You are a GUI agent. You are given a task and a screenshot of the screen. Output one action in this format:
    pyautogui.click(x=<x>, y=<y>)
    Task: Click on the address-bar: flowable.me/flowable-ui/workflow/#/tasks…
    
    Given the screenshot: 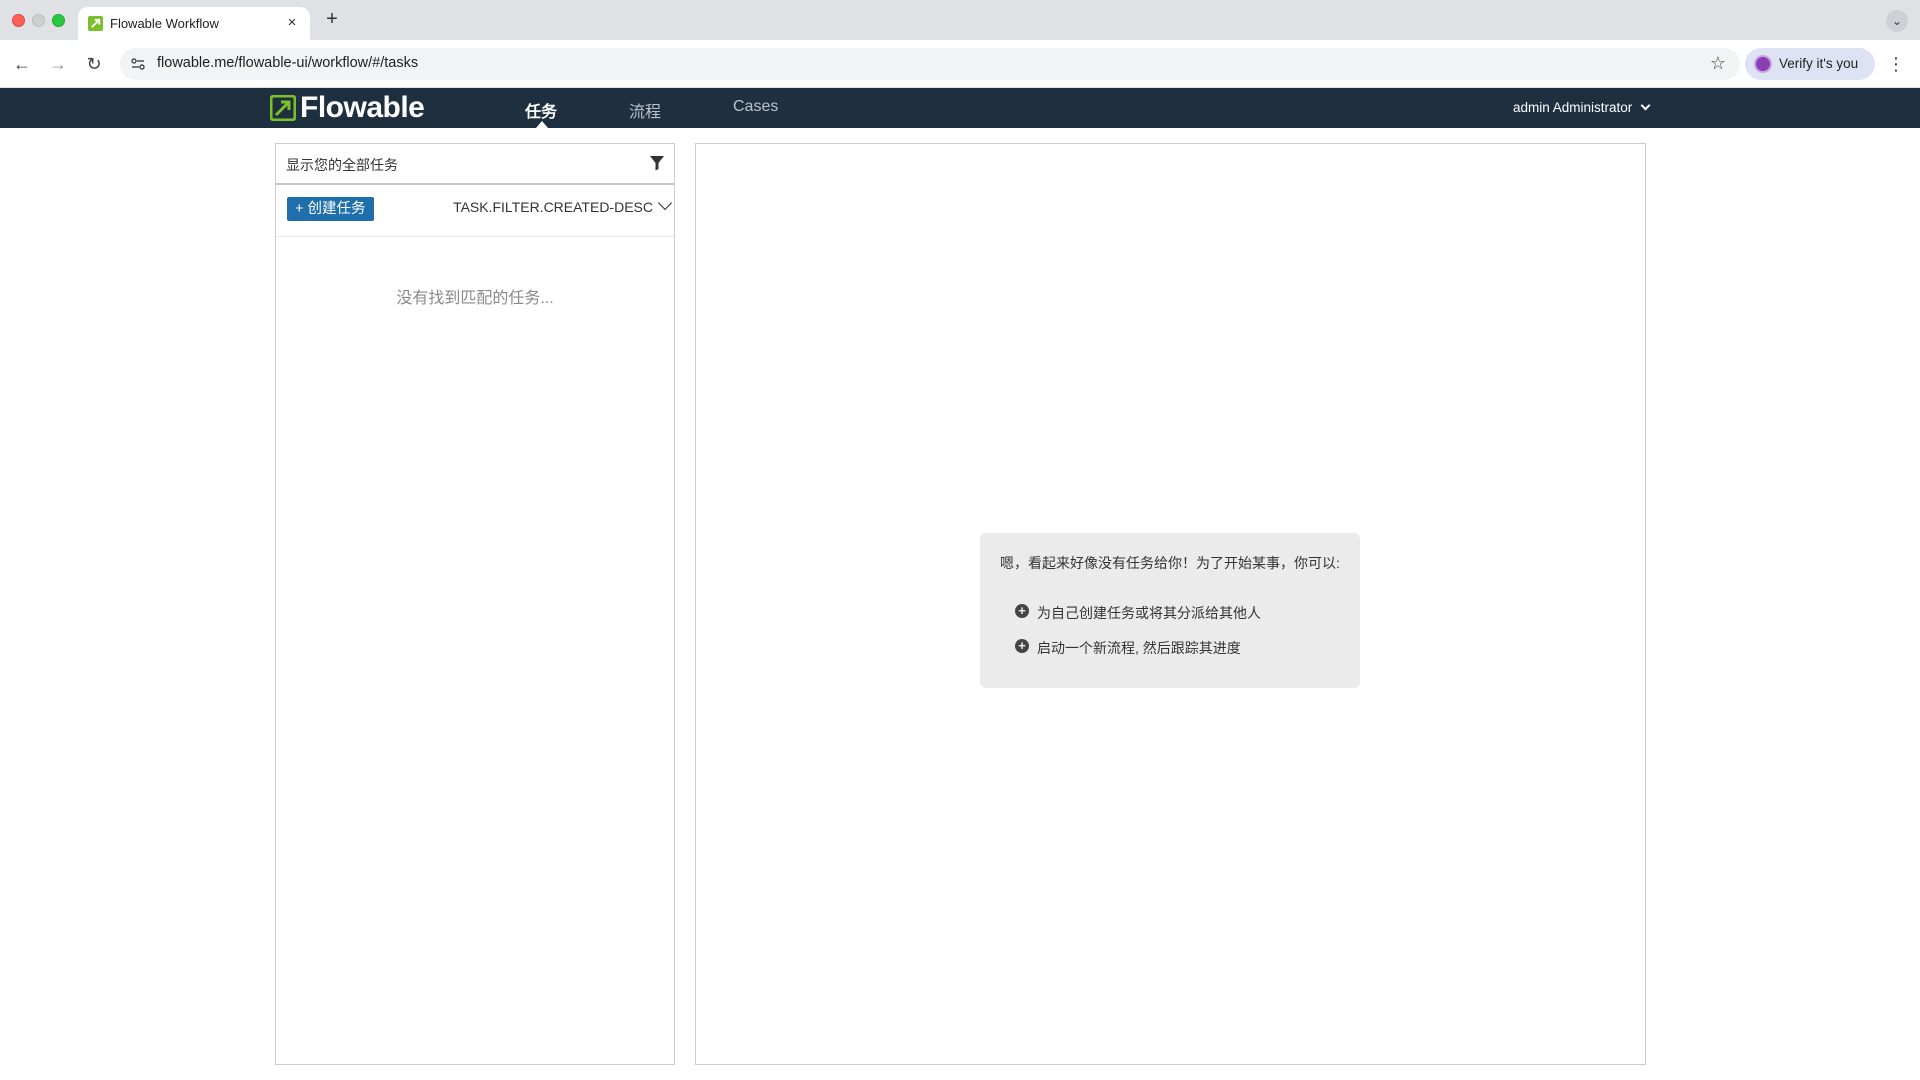 What is the action you would take?
    pyautogui.click(x=930, y=64)
    